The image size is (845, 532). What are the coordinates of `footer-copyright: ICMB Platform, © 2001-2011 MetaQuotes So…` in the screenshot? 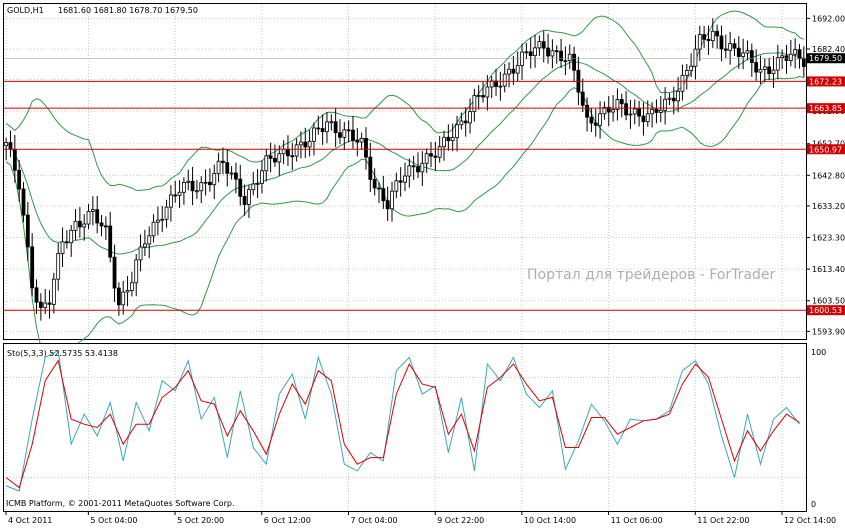 It's located at (120, 503).